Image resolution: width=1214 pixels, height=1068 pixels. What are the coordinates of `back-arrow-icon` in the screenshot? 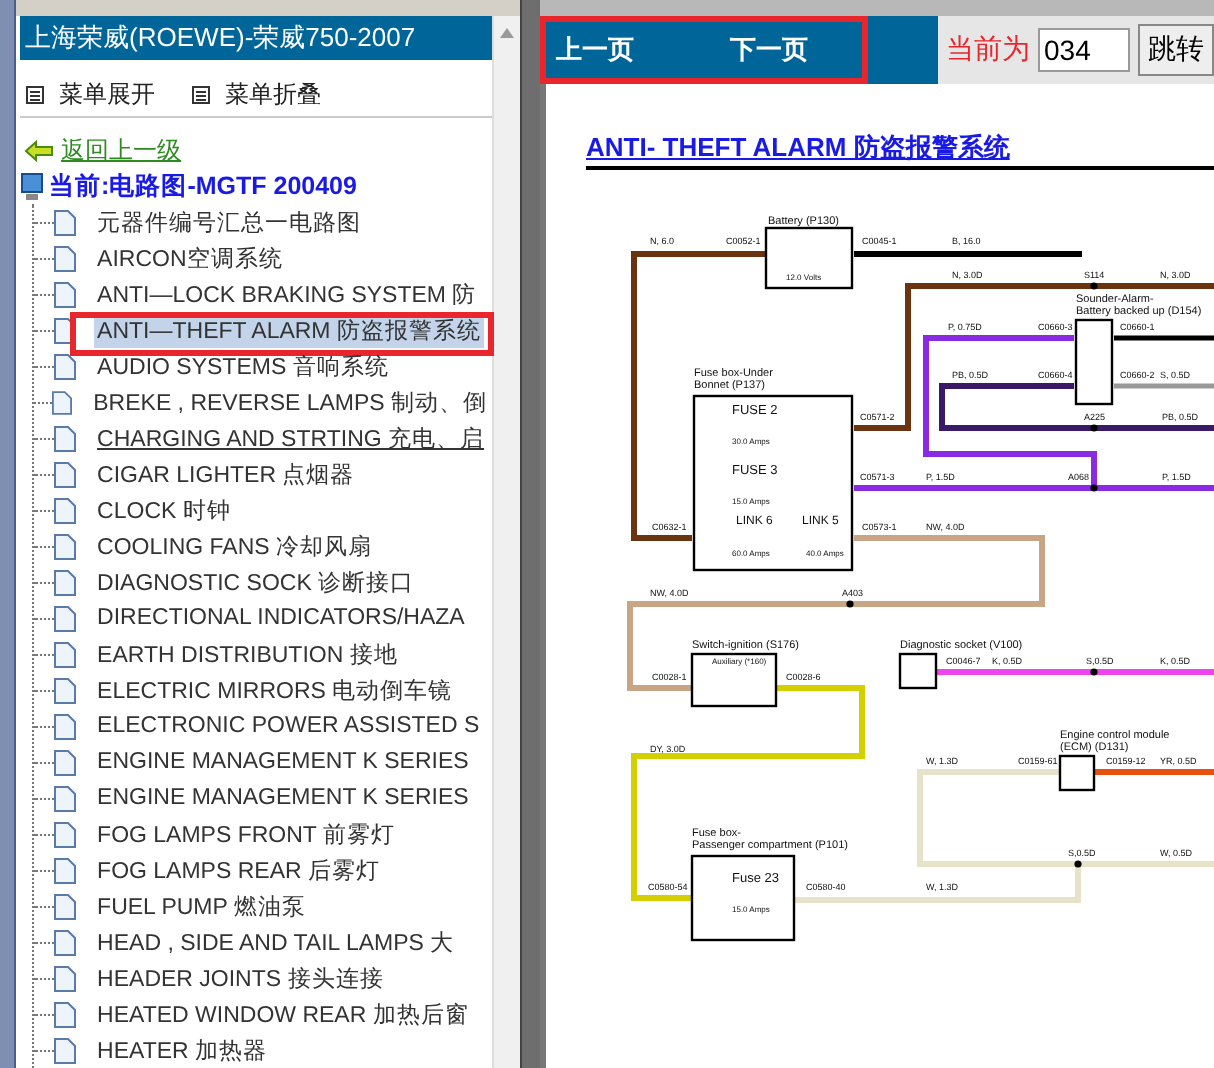 It's located at (38, 150).